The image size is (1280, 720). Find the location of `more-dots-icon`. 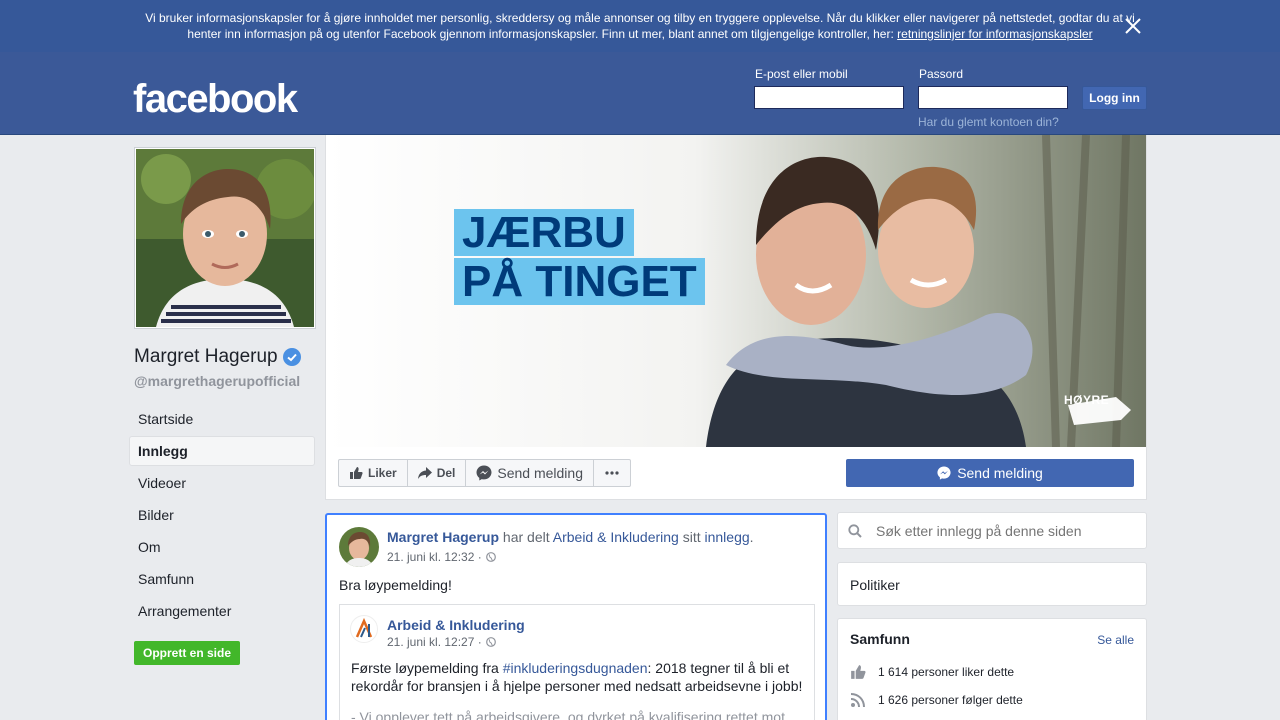

more-dots-icon is located at coordinates (612, 473).